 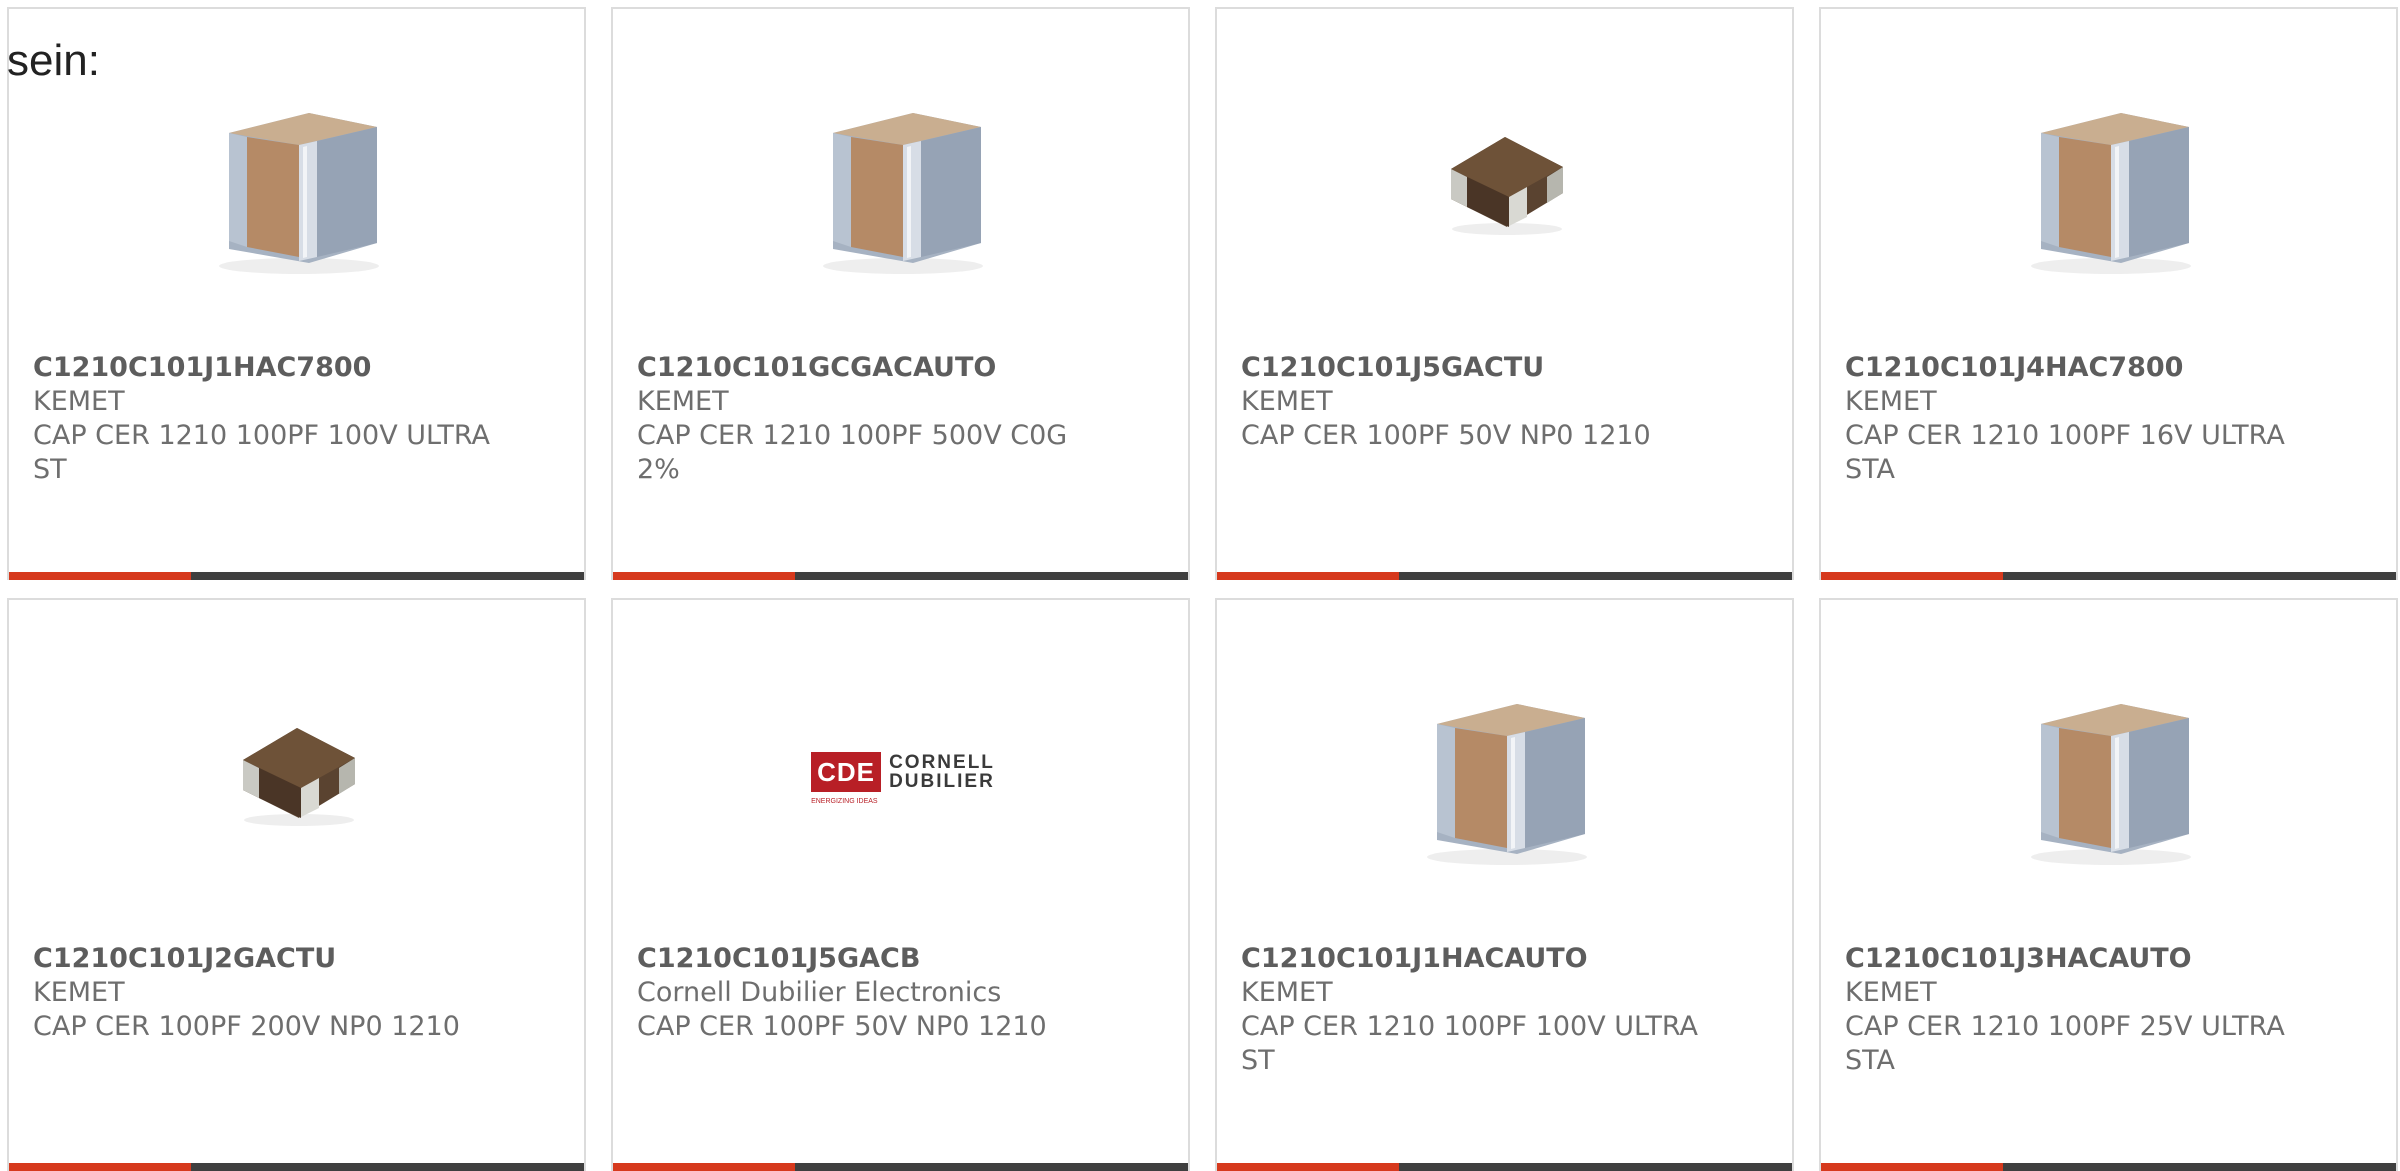 What do you see at coordinates (2075, 368) in the screenshot?
I see `part-number-link: C1210C101J4HAC7800` at bounding box center [2075, 368].